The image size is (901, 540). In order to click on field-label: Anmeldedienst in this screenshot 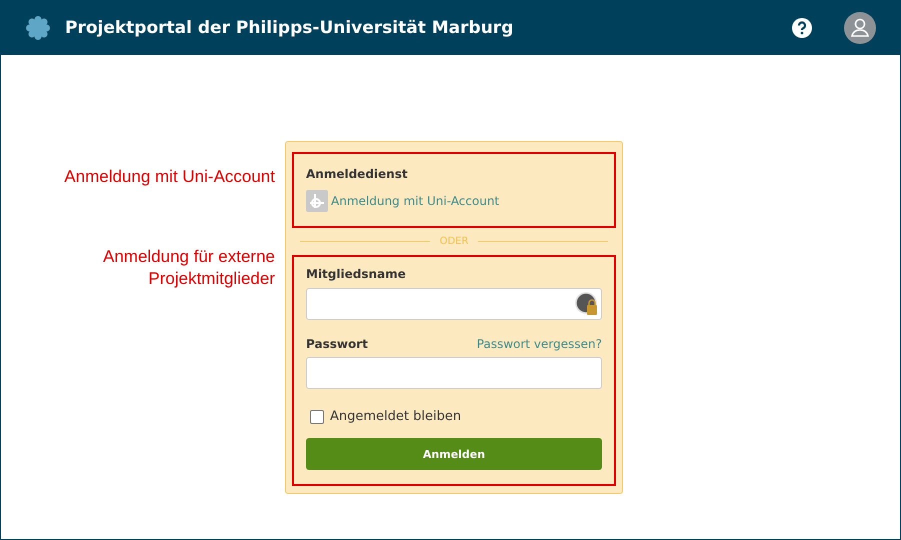, I will do `click(357, 174)`.